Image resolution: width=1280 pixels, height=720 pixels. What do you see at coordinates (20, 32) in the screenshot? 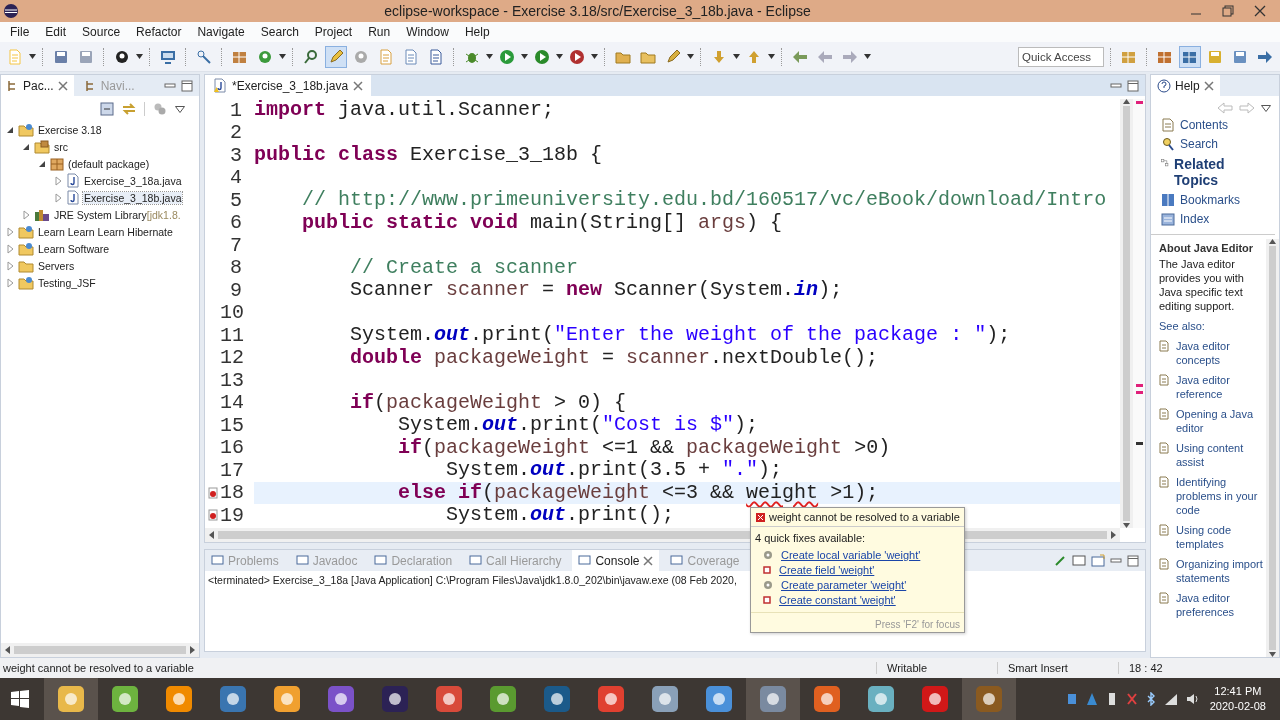
I see `menu-item: File` at bounding box center [20, 32].